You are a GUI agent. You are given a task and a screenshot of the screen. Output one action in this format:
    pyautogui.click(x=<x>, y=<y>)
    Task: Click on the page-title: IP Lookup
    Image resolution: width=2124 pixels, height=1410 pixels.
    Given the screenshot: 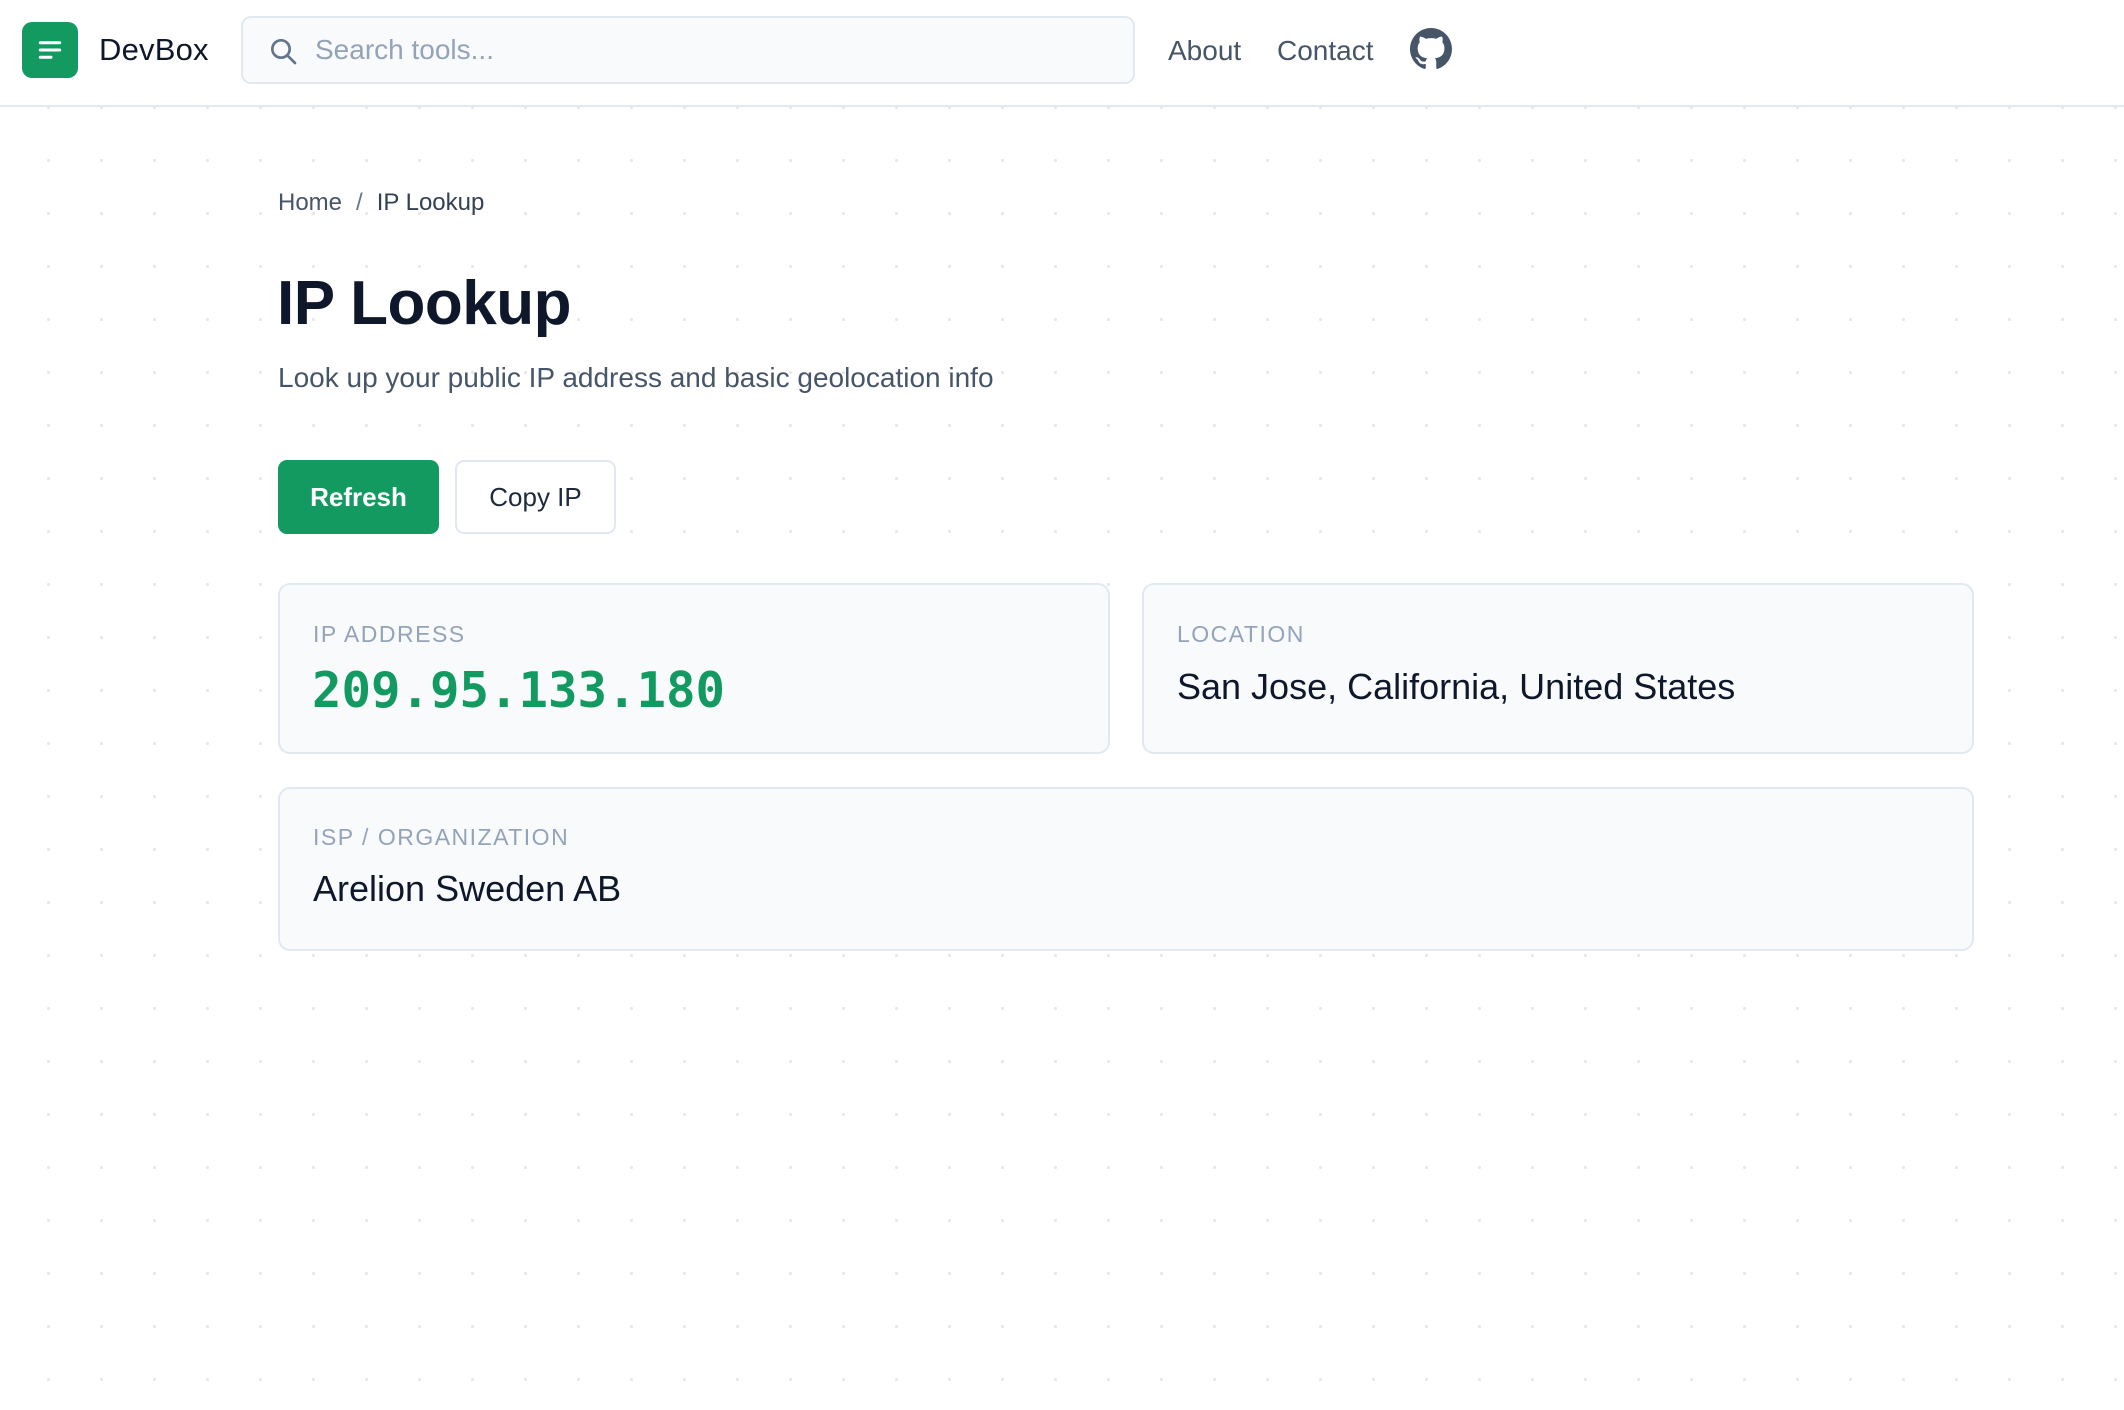 What is the action you would take?
    pyautogui.click(x=424, y=303)
    